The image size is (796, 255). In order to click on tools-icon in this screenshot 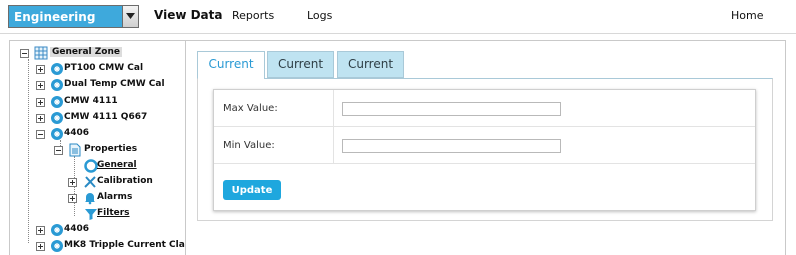, I will do `click(90, 182)`.